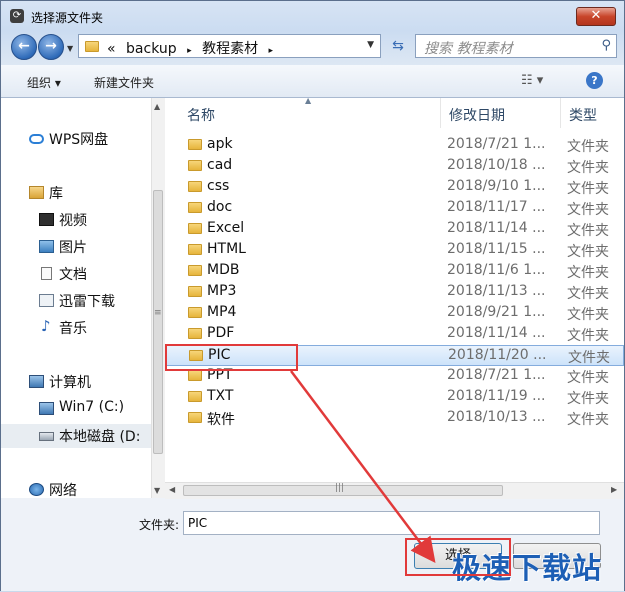 Image resolution: width=625 pixels, height=592 pixels. What do you see at coordinates (458, 557) in the screenshot?
I see `highlight-box-select` at bounding box center [458, 557].